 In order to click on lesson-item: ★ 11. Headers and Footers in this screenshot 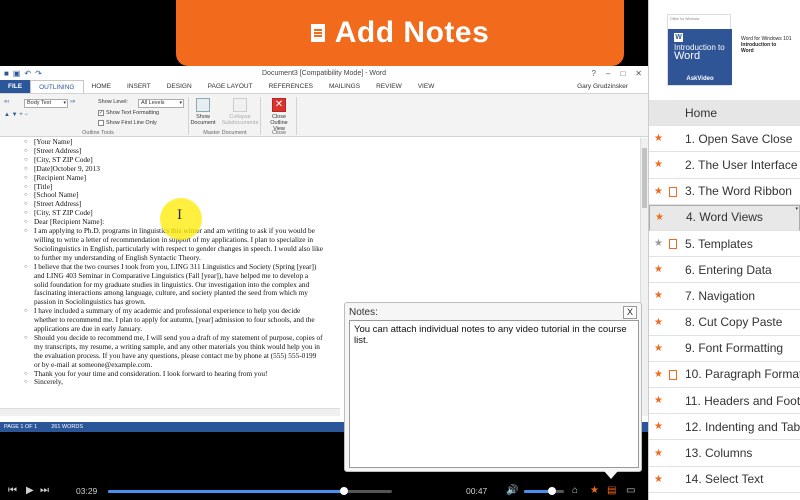, I will do `click(724, 401)`.